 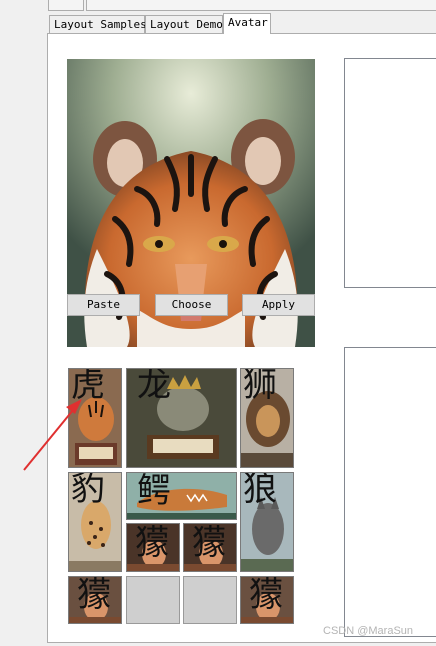 I want to click on avatar-thumb-mongoose-1: 獴, so click(x=153, y=547).